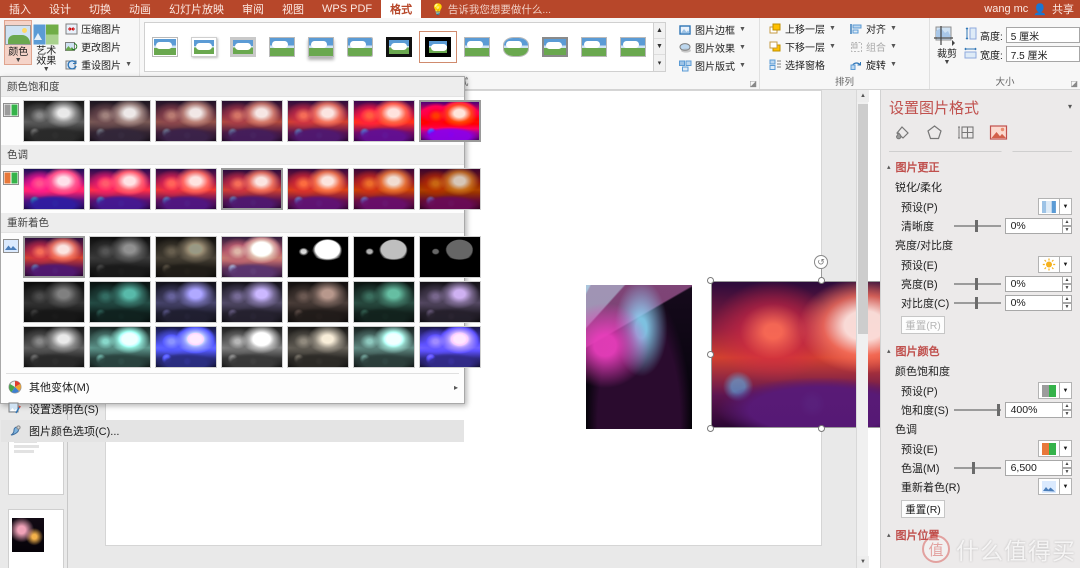 This screenshot has width=1080, height=568. Describe the element at coordinates (710, 354) in the screenshot. I see `handle-middle-left` at that location.